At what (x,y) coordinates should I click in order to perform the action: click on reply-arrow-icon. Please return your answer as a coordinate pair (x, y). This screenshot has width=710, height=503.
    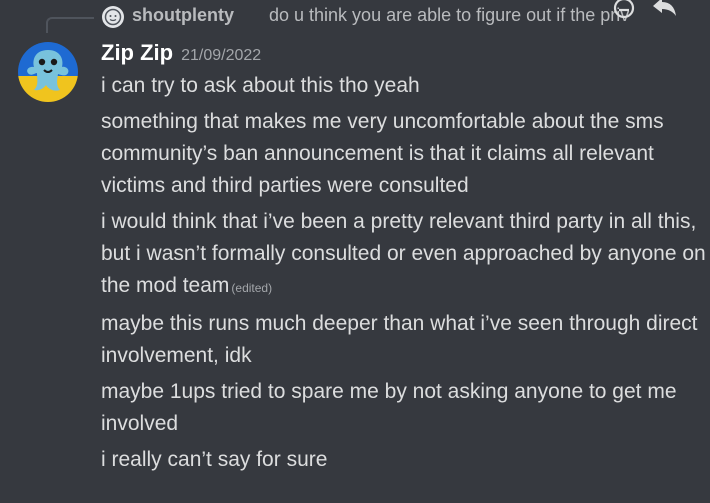
    Looking at the image, I should click on (664, 10).